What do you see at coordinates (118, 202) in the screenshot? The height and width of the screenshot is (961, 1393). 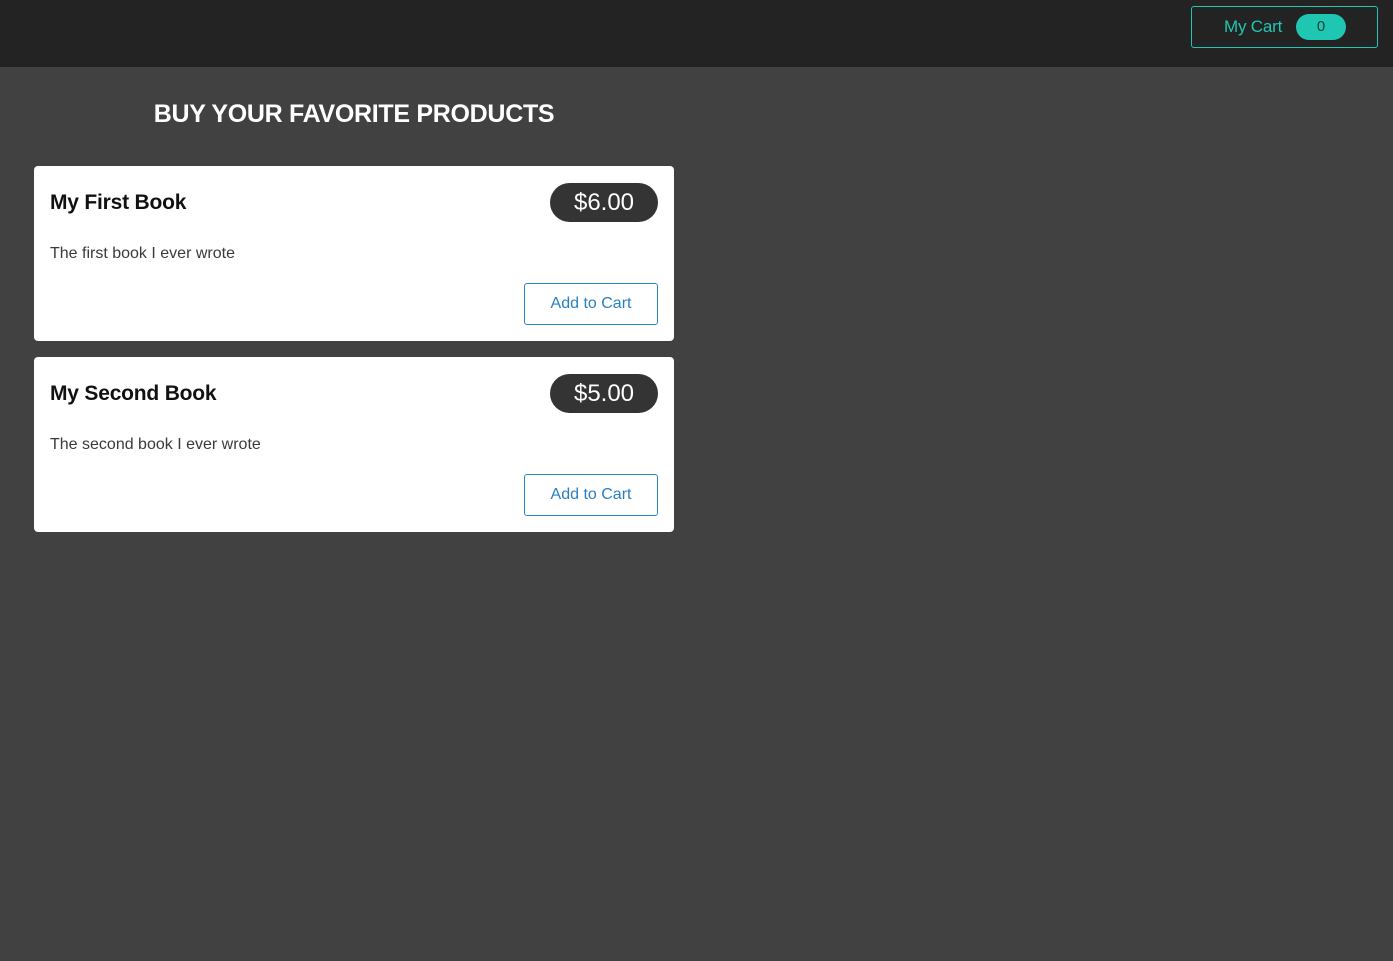 I see `product-title: My First Book` at bounding box center [118, 202].